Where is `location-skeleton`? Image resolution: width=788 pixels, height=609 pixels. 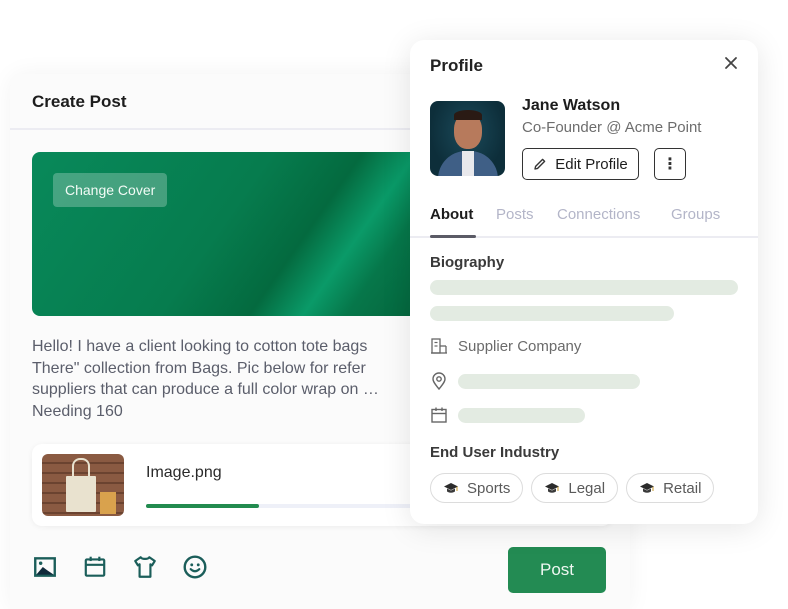
location-skeleton is located at coordinates (549, 381).